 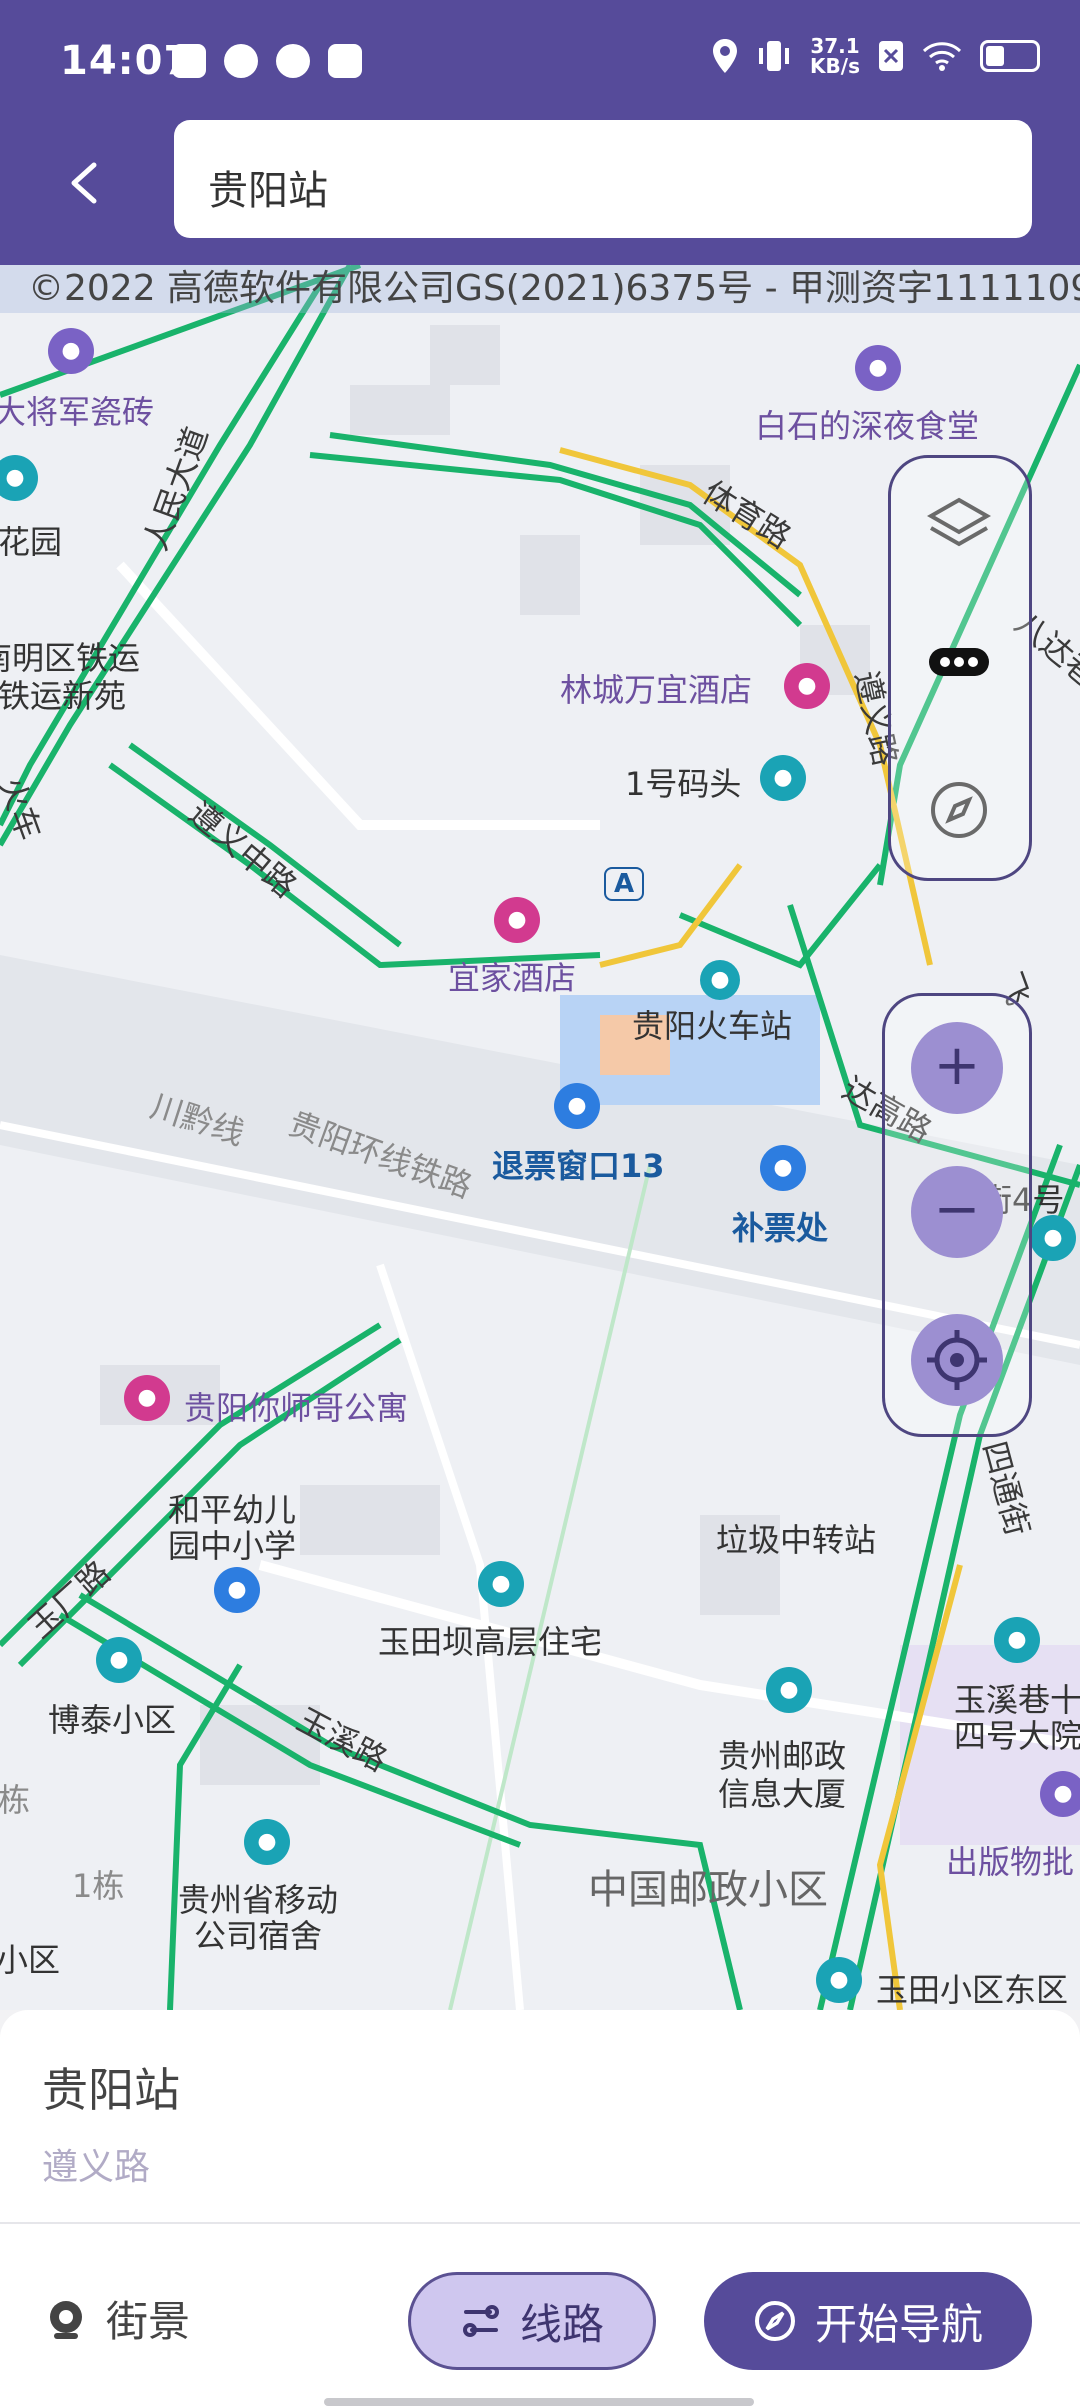 I want to click on exit-marker: A, so click(x=624, y=884).